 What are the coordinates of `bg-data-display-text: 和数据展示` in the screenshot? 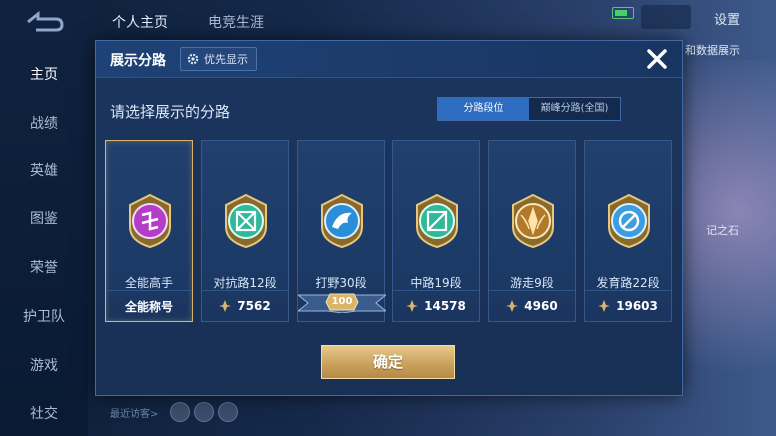 It's located at (712, 50).